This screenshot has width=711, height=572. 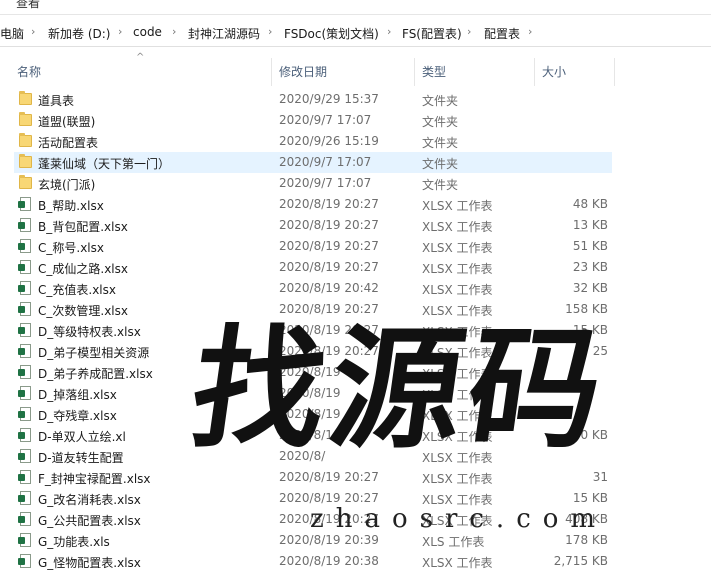 I want to click on file-size: 13 KB, so click(x=590, y=225).